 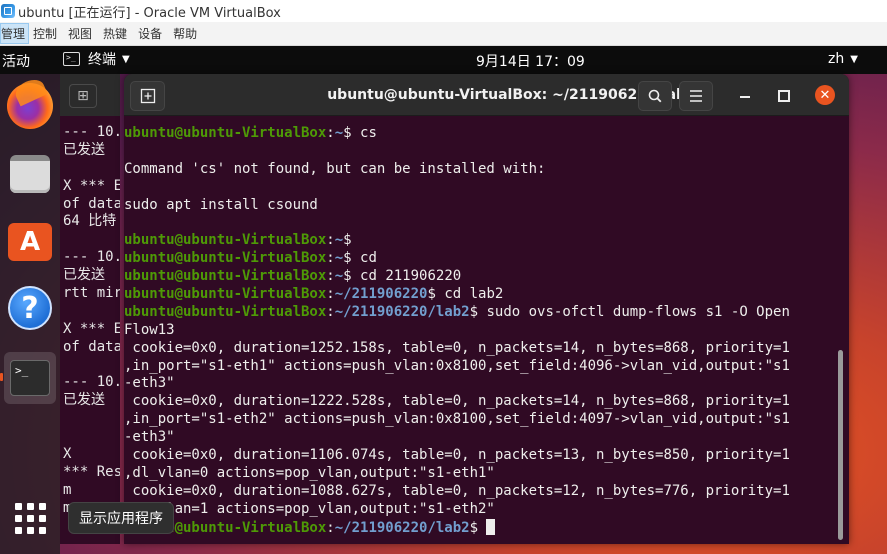 What do you see at coordinates (840, 445) in the screenshot?
I see `terminal-scrollbar` at bounding box center [840, 445].